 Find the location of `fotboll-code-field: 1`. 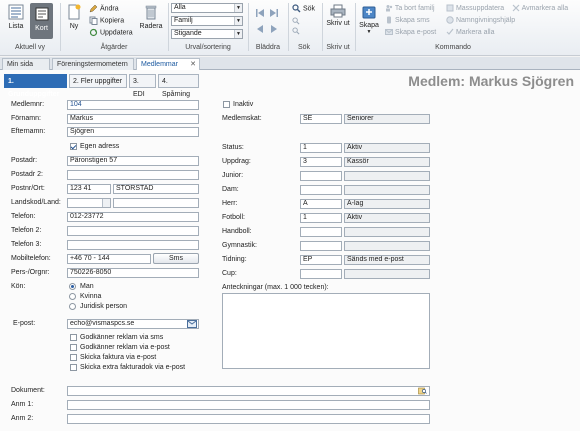

fotboll-code-field: 1 is located at coordinates (321, 218).